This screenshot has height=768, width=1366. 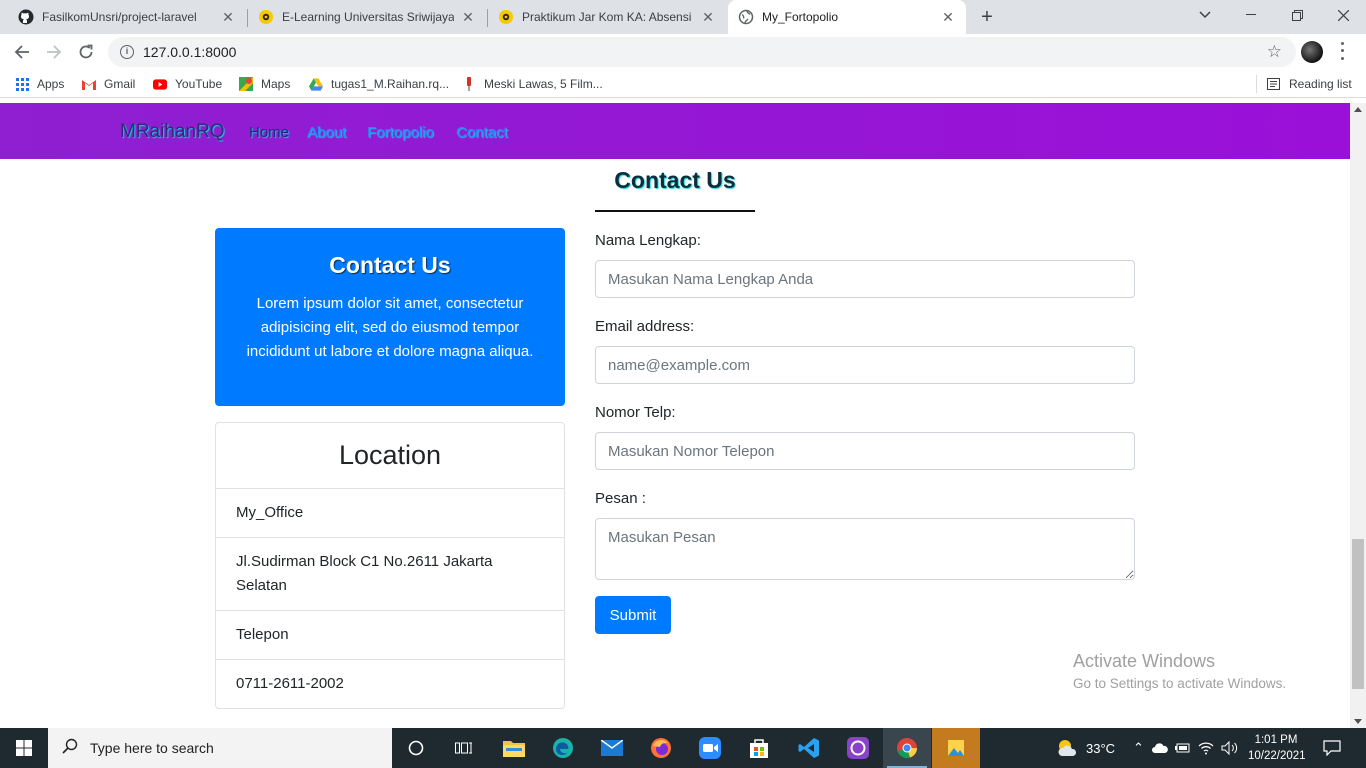 I want to click on nav-fortopolio: Fortopolio, so click(x=400, y=132).